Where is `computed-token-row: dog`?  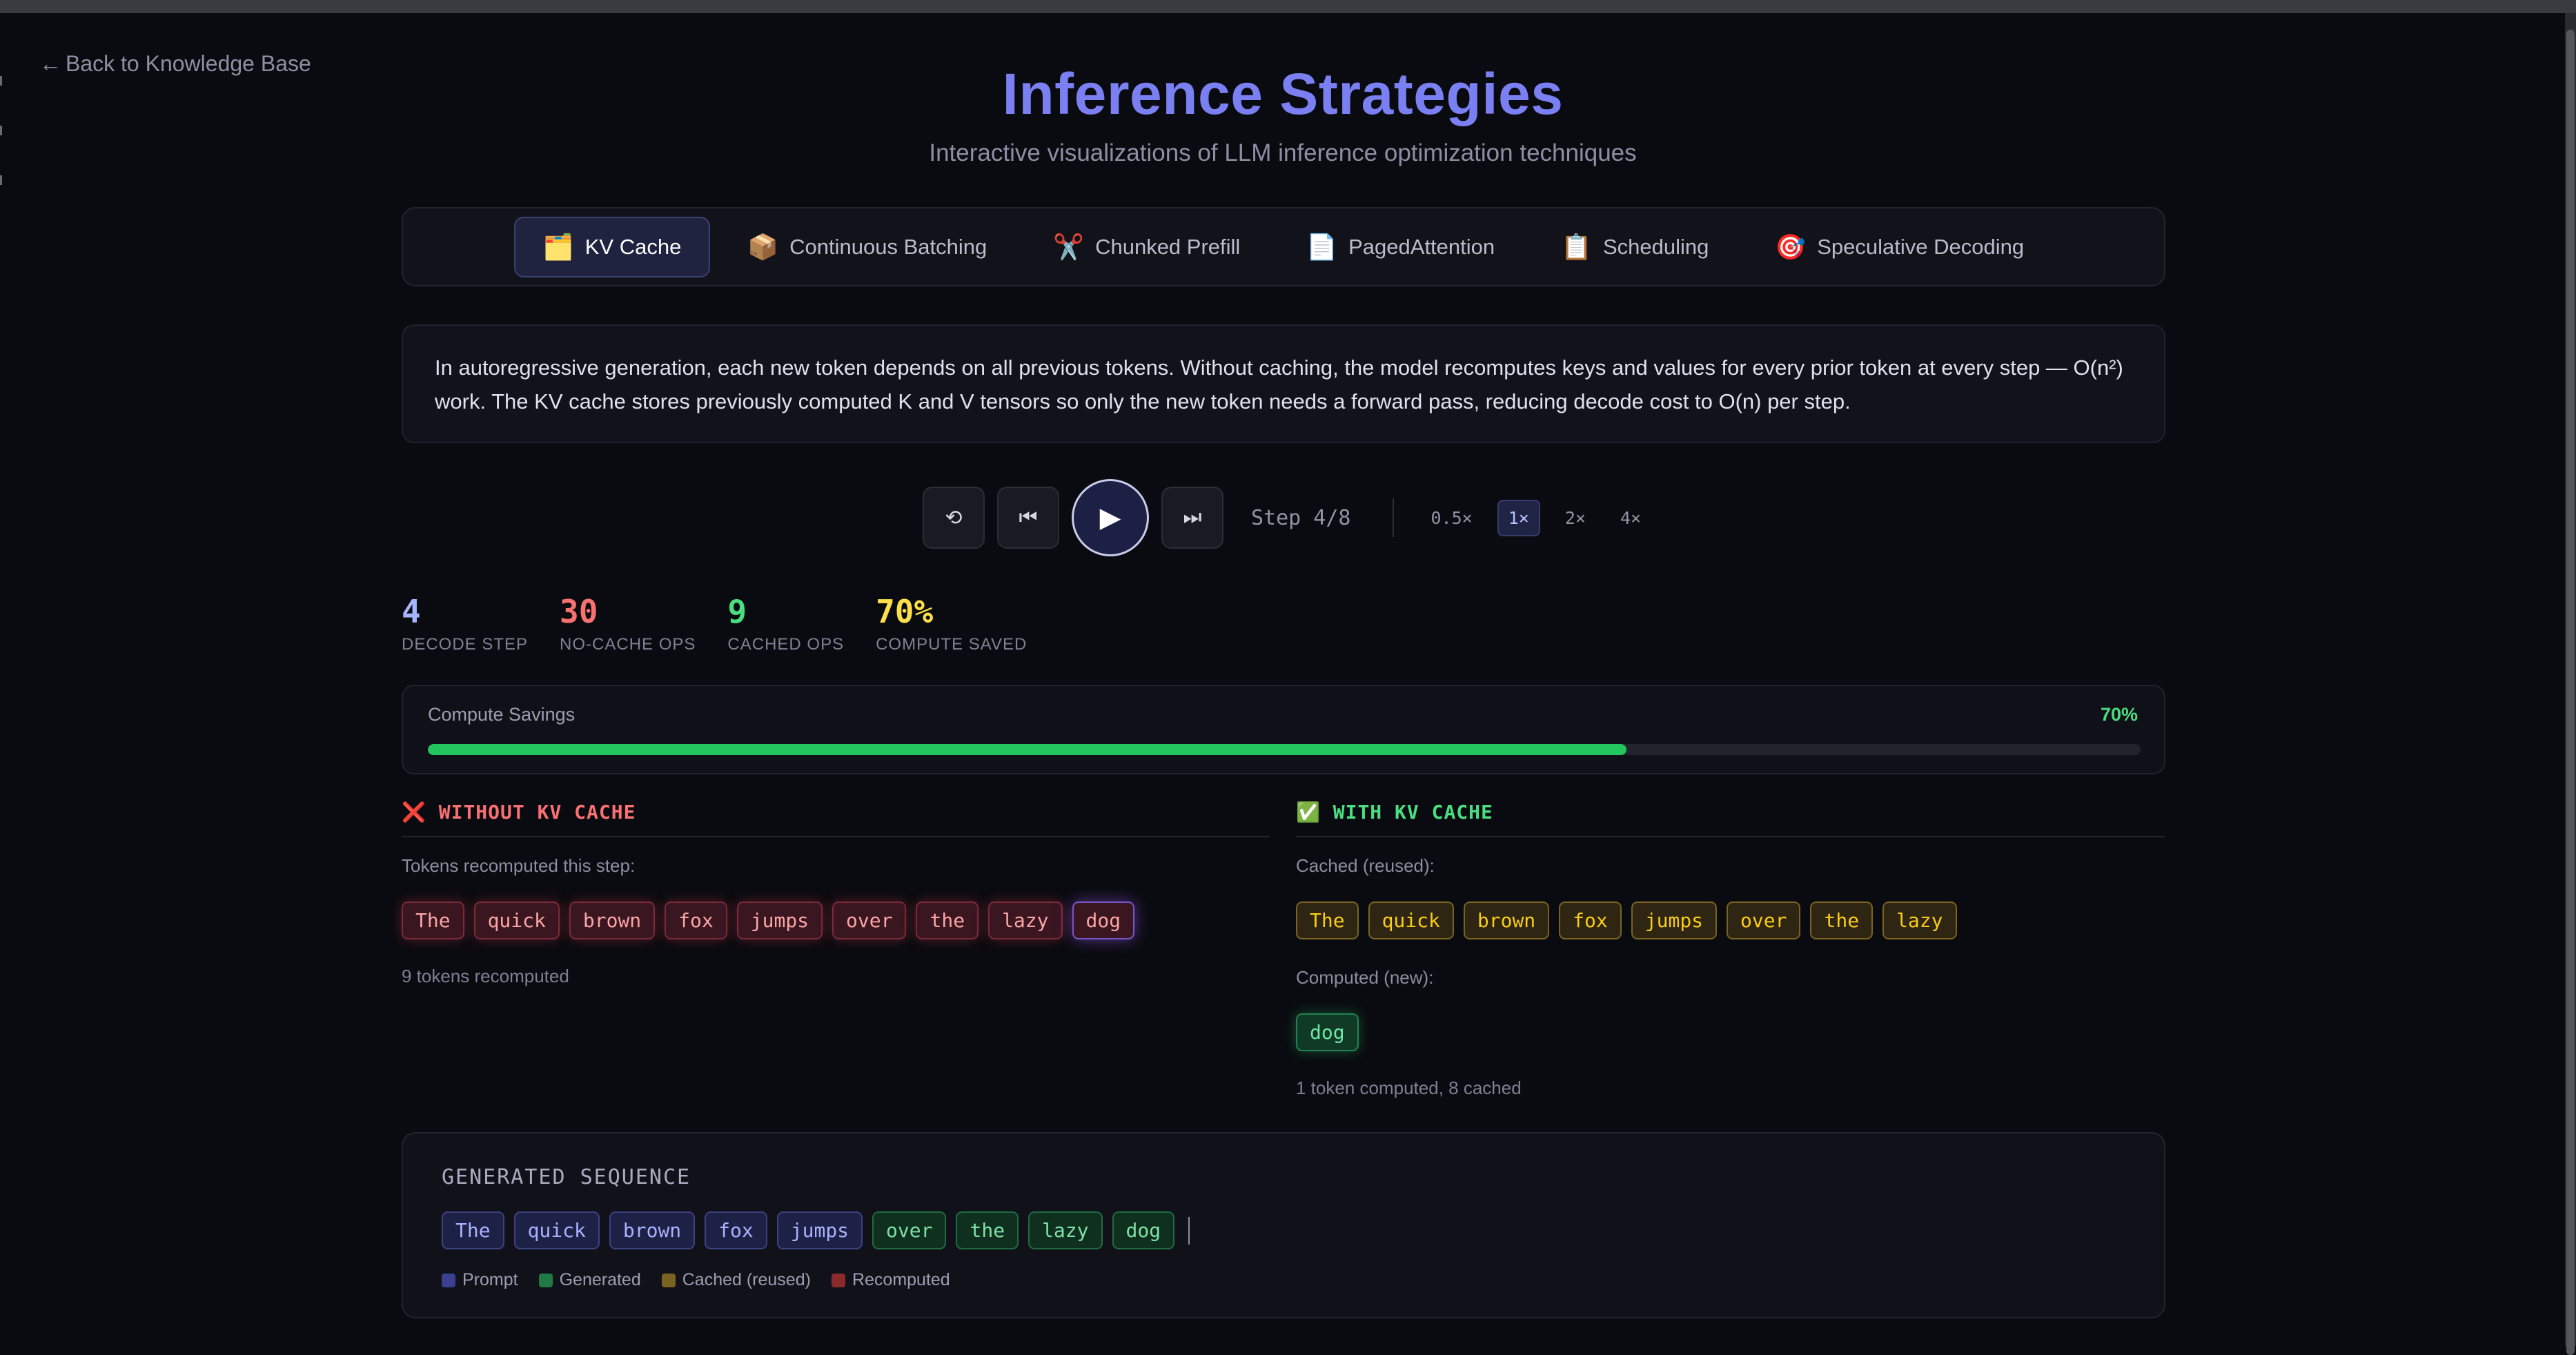
computed-token-row: dog is located at coordinates (1730, 1032).